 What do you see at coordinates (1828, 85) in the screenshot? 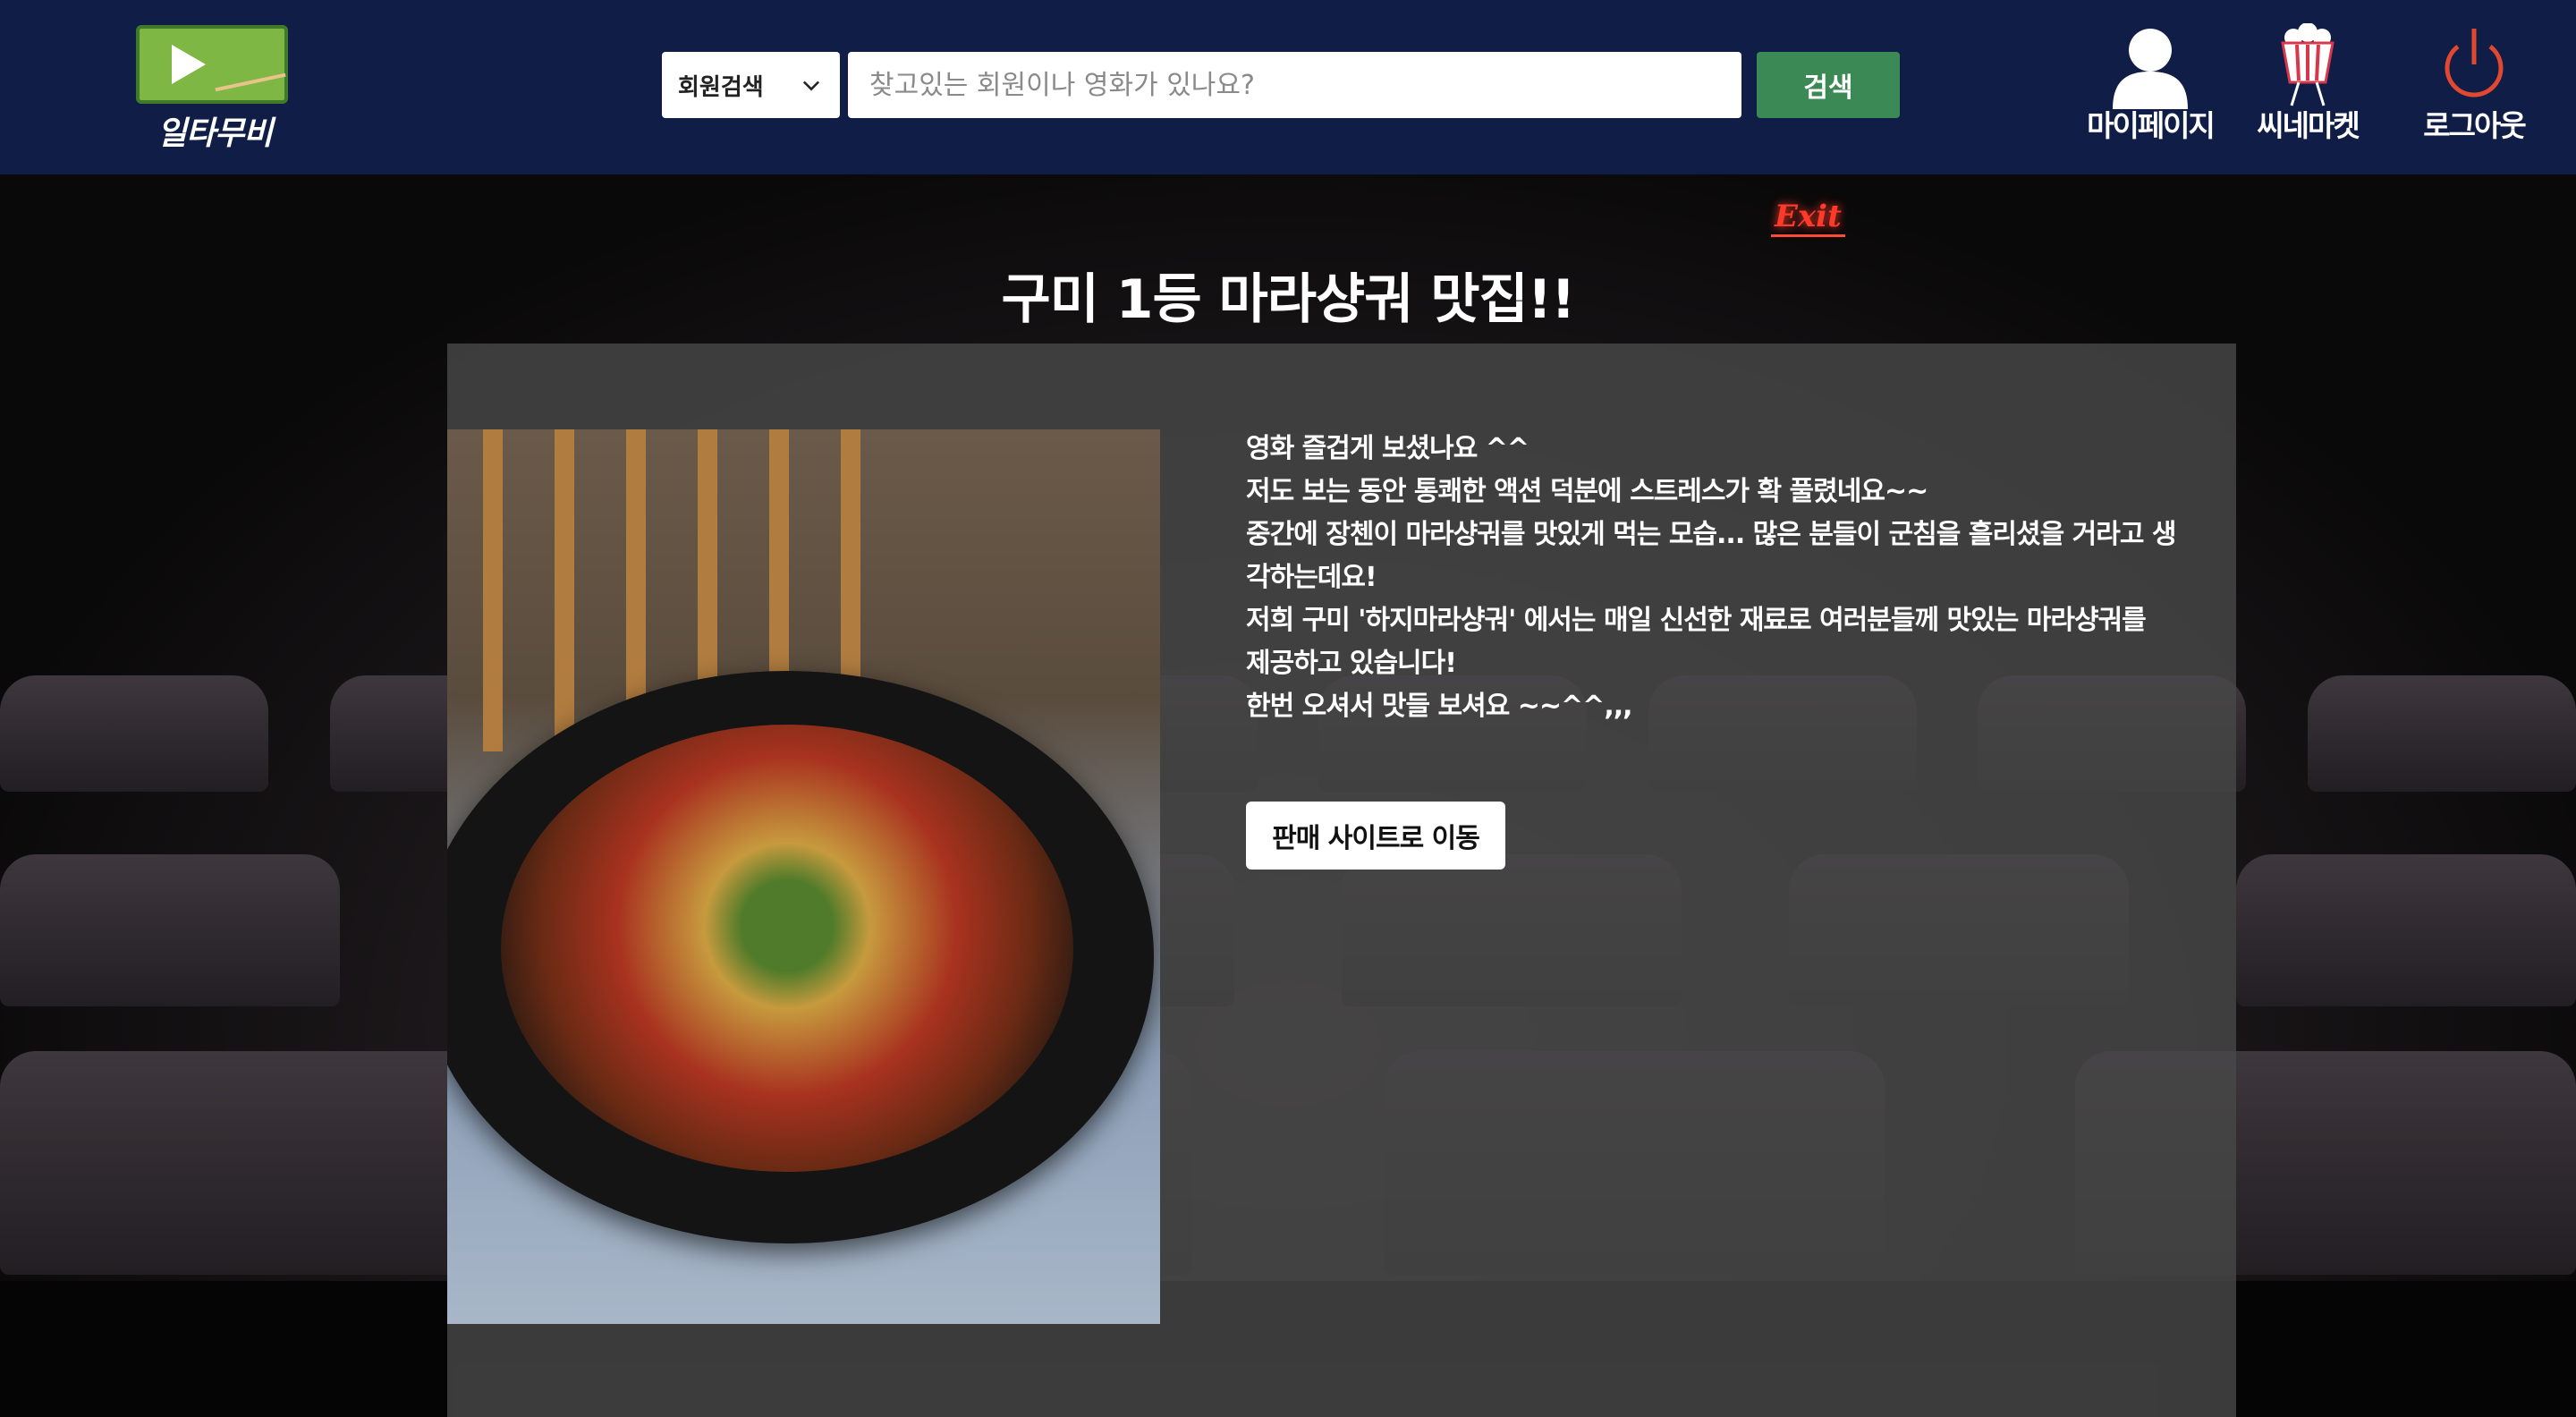
I see `search-button: 검색` at bounding box center [1828, 85].